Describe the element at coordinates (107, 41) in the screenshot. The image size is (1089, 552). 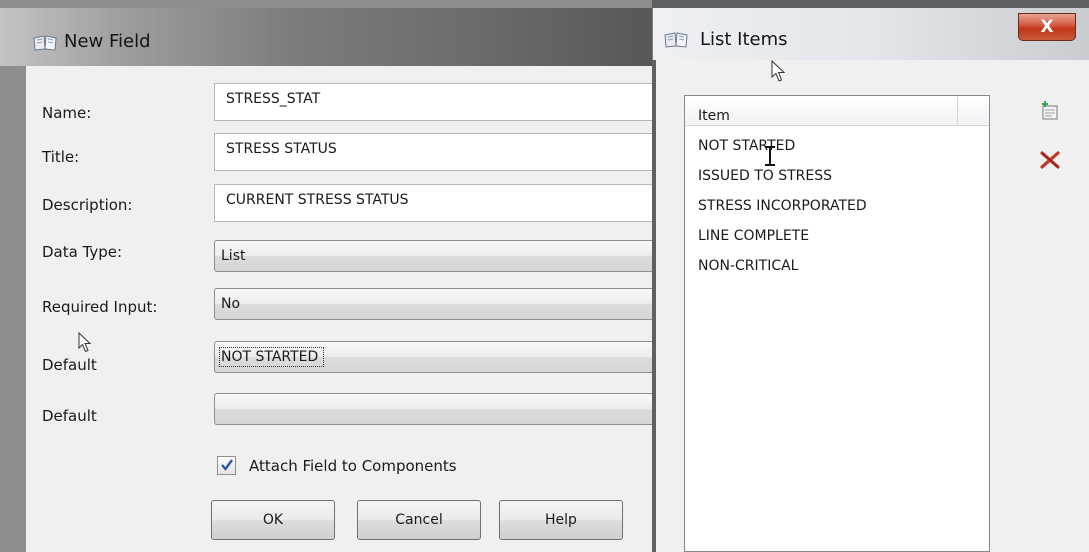
I see `new-field-title: New Field` at that location.